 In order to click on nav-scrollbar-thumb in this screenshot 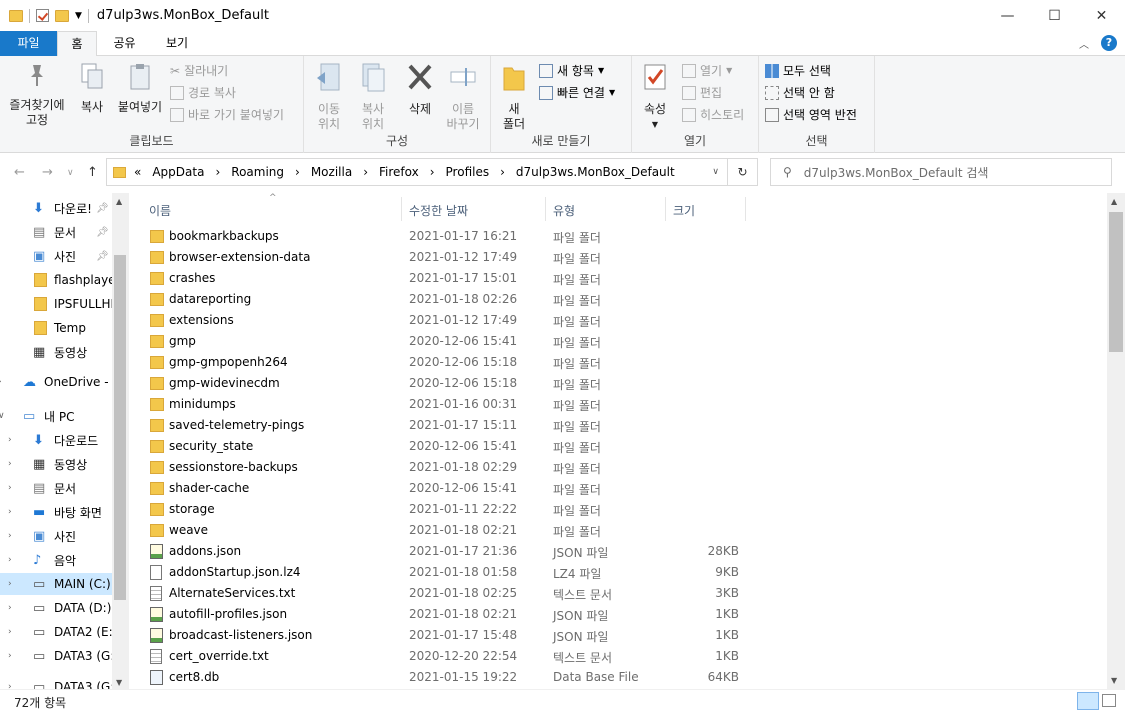, I will do `click(120, 427)`.